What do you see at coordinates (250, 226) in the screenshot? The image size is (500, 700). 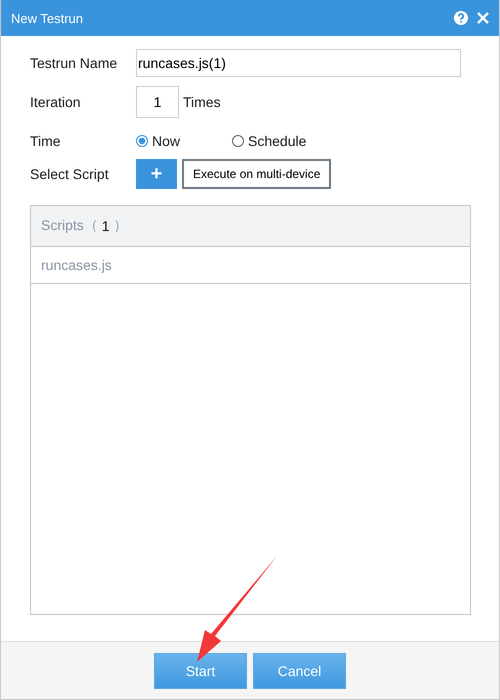 I see `table-header: Scripts（ 1 ）` at bounding box center [250, 226].